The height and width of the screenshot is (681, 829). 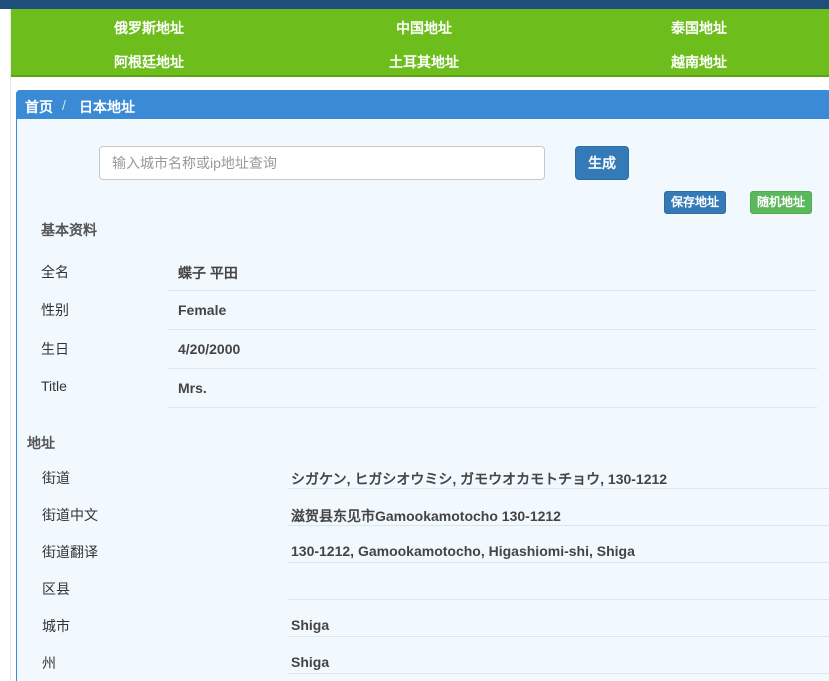 I want to click on gender-value: Female, so click(x=202, y=310).